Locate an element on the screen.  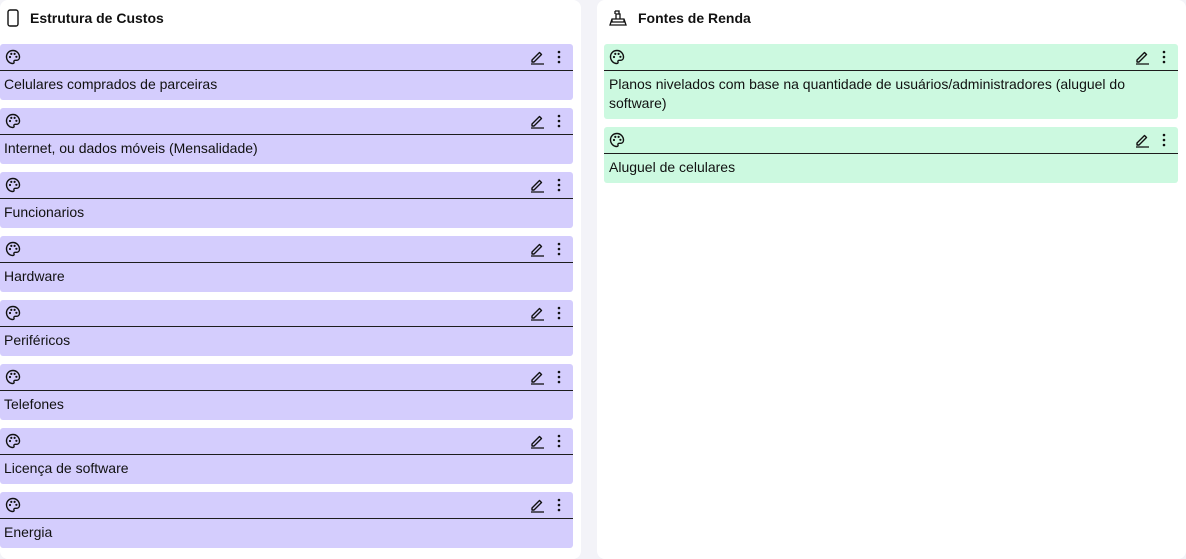
card-text: Energia is located at coordinates (28, 532).